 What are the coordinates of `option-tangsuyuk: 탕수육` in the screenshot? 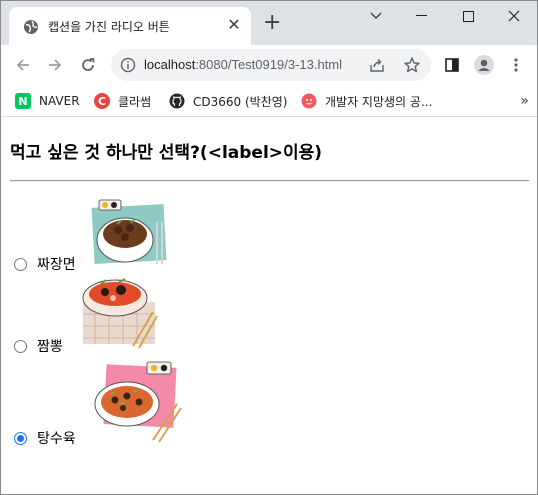 It's located at (45, 438).